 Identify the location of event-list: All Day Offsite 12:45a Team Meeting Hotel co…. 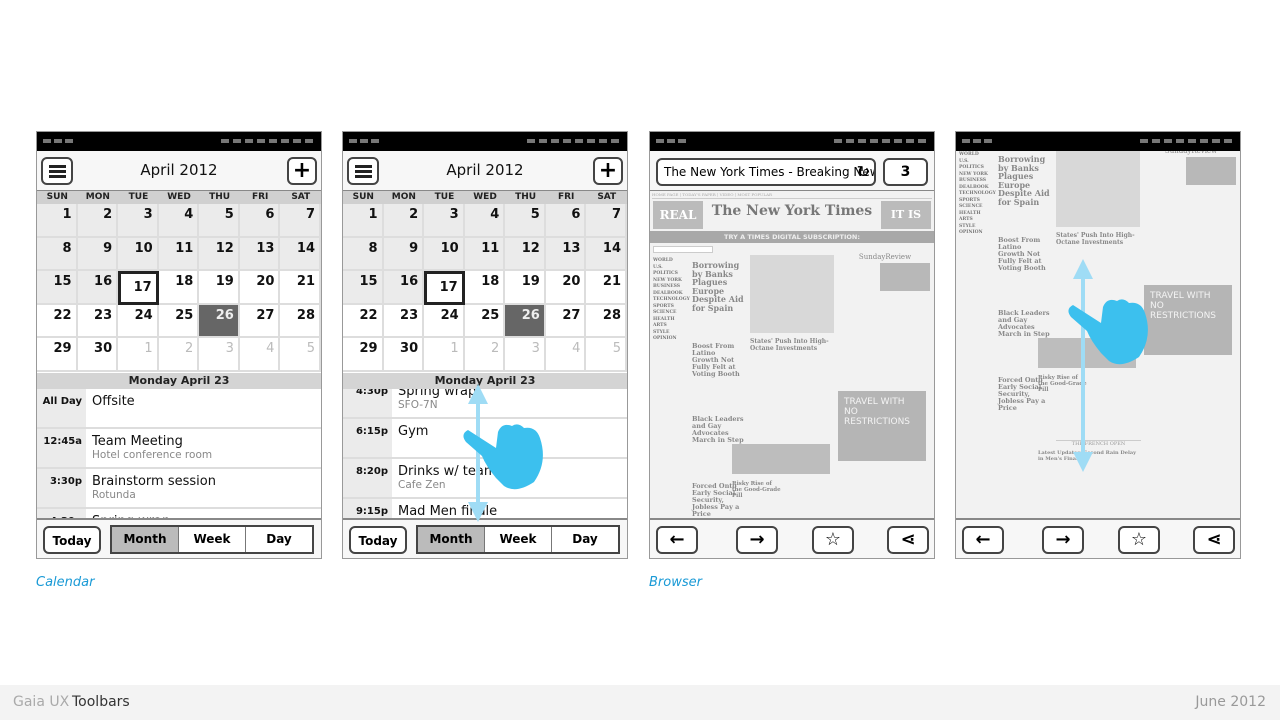
(179, 454).